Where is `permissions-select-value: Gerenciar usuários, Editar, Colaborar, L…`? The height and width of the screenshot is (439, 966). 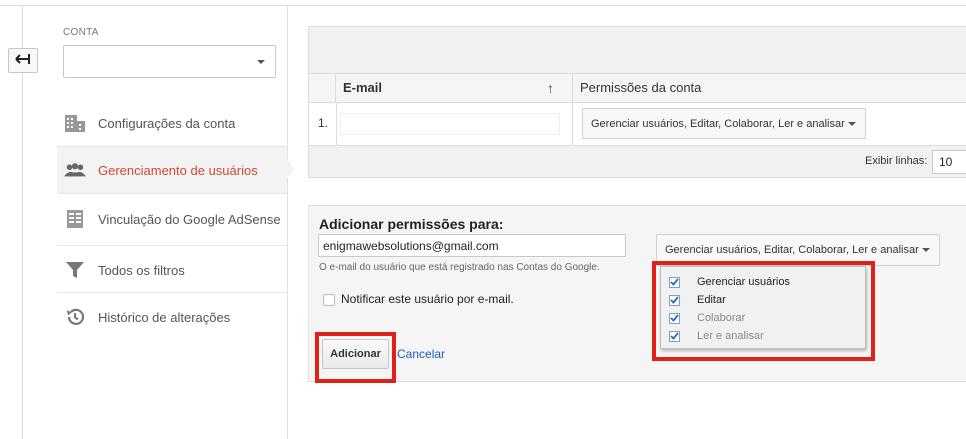 permissions-select-value: Gerenciar usuários, Editar, Colaborar, L… is located at coordinates (792, 250).